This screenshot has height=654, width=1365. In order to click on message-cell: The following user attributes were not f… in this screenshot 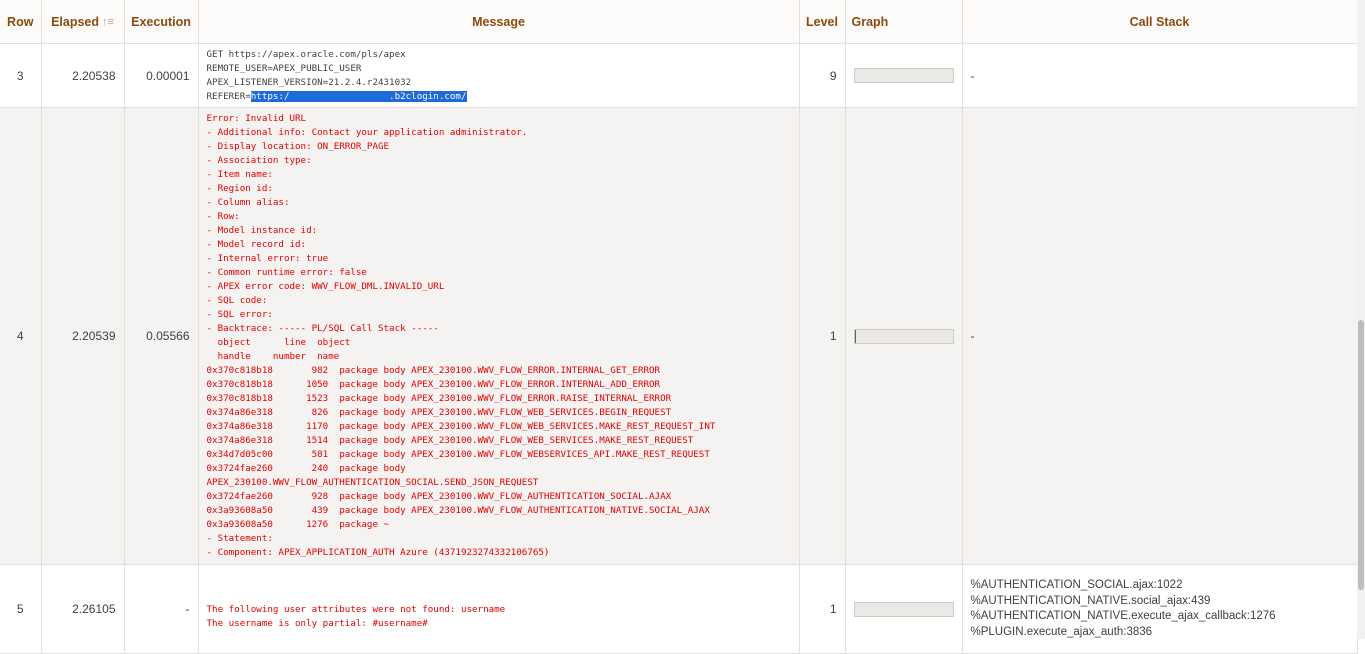, I will do `click(499, 609)`.